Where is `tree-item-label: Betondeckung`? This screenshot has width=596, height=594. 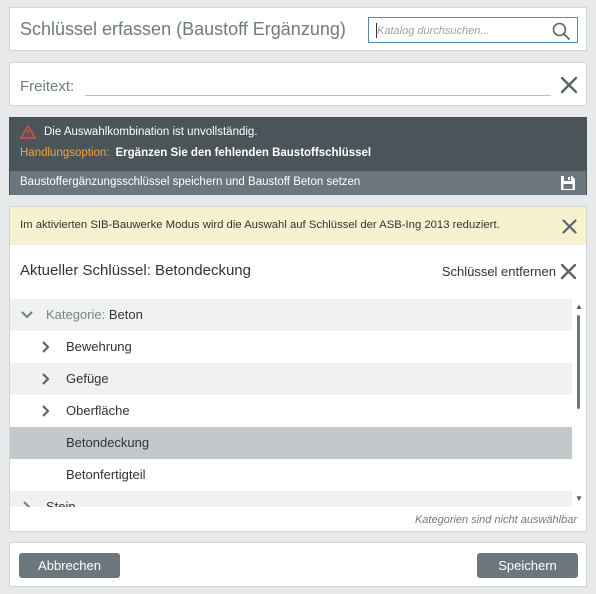 tree-item-label: Betondeckung is located at coordinates (108, 442).